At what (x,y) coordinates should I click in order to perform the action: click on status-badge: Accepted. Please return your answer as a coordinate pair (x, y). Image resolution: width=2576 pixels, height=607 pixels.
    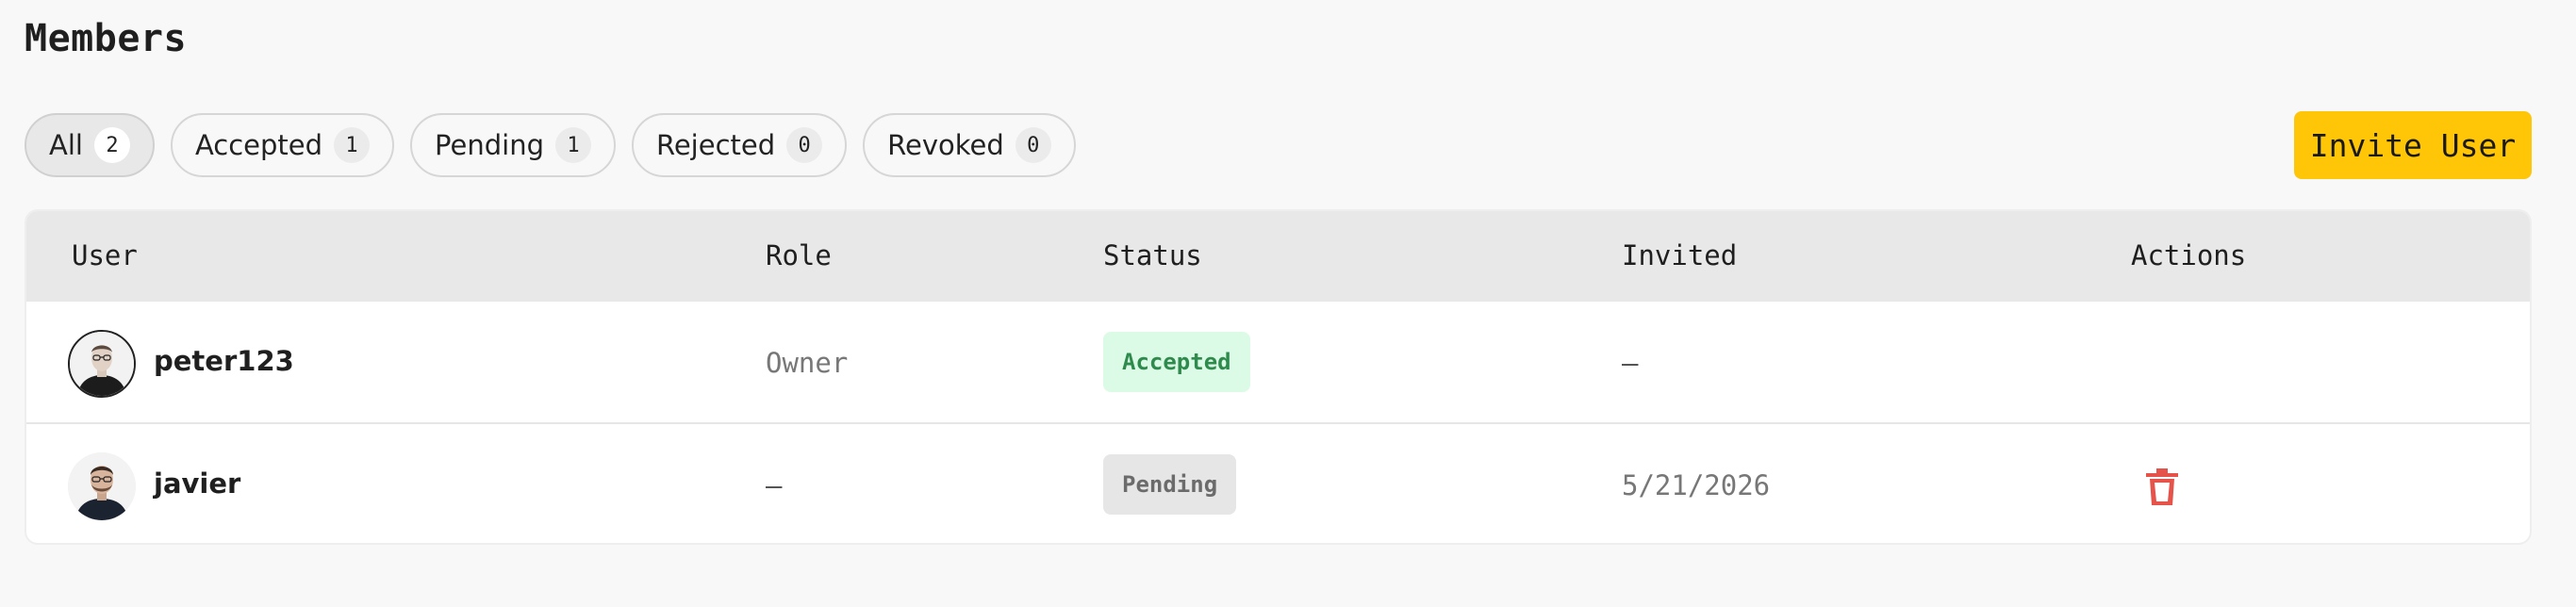
    Looking at the image, I should click on (1176, 362).